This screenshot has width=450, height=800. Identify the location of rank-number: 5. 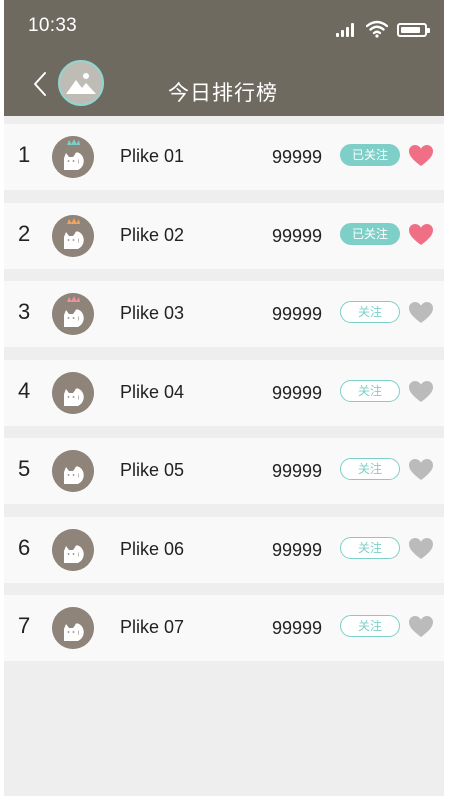
(24, 468).